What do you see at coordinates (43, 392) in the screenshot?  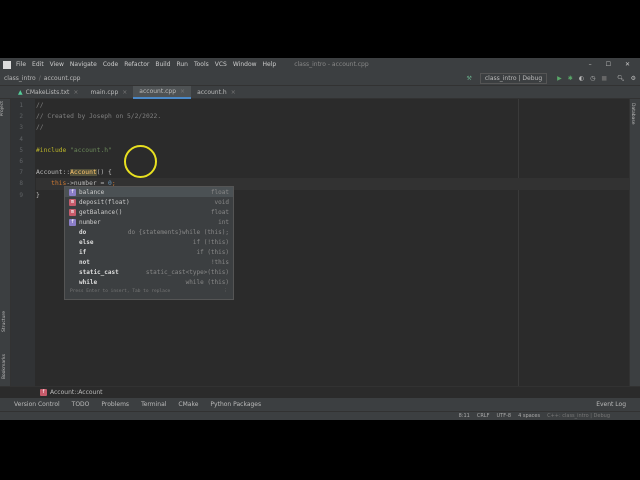 I see `method-icon: f` at bounding box center [43, 392].